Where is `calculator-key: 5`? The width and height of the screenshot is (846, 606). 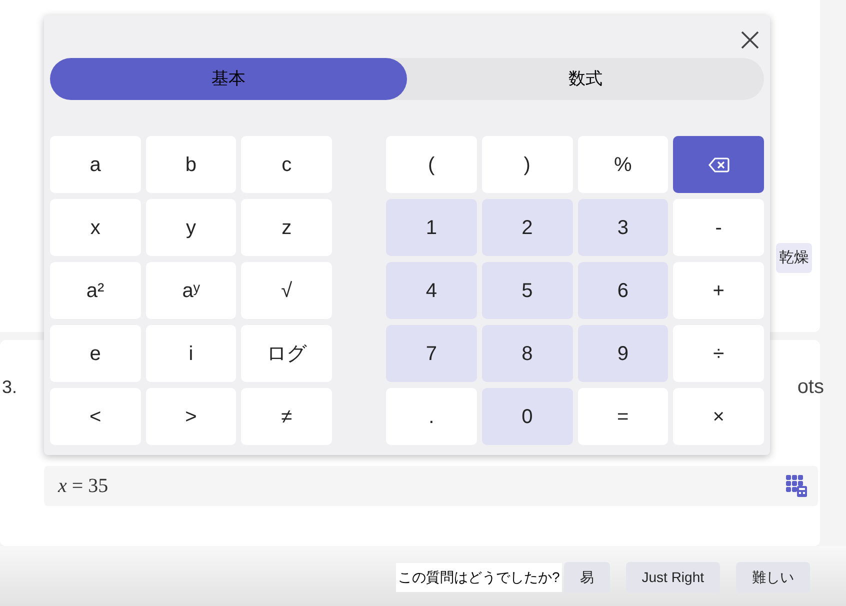 calculator-key: 5 is located at coordinates (527, 290).